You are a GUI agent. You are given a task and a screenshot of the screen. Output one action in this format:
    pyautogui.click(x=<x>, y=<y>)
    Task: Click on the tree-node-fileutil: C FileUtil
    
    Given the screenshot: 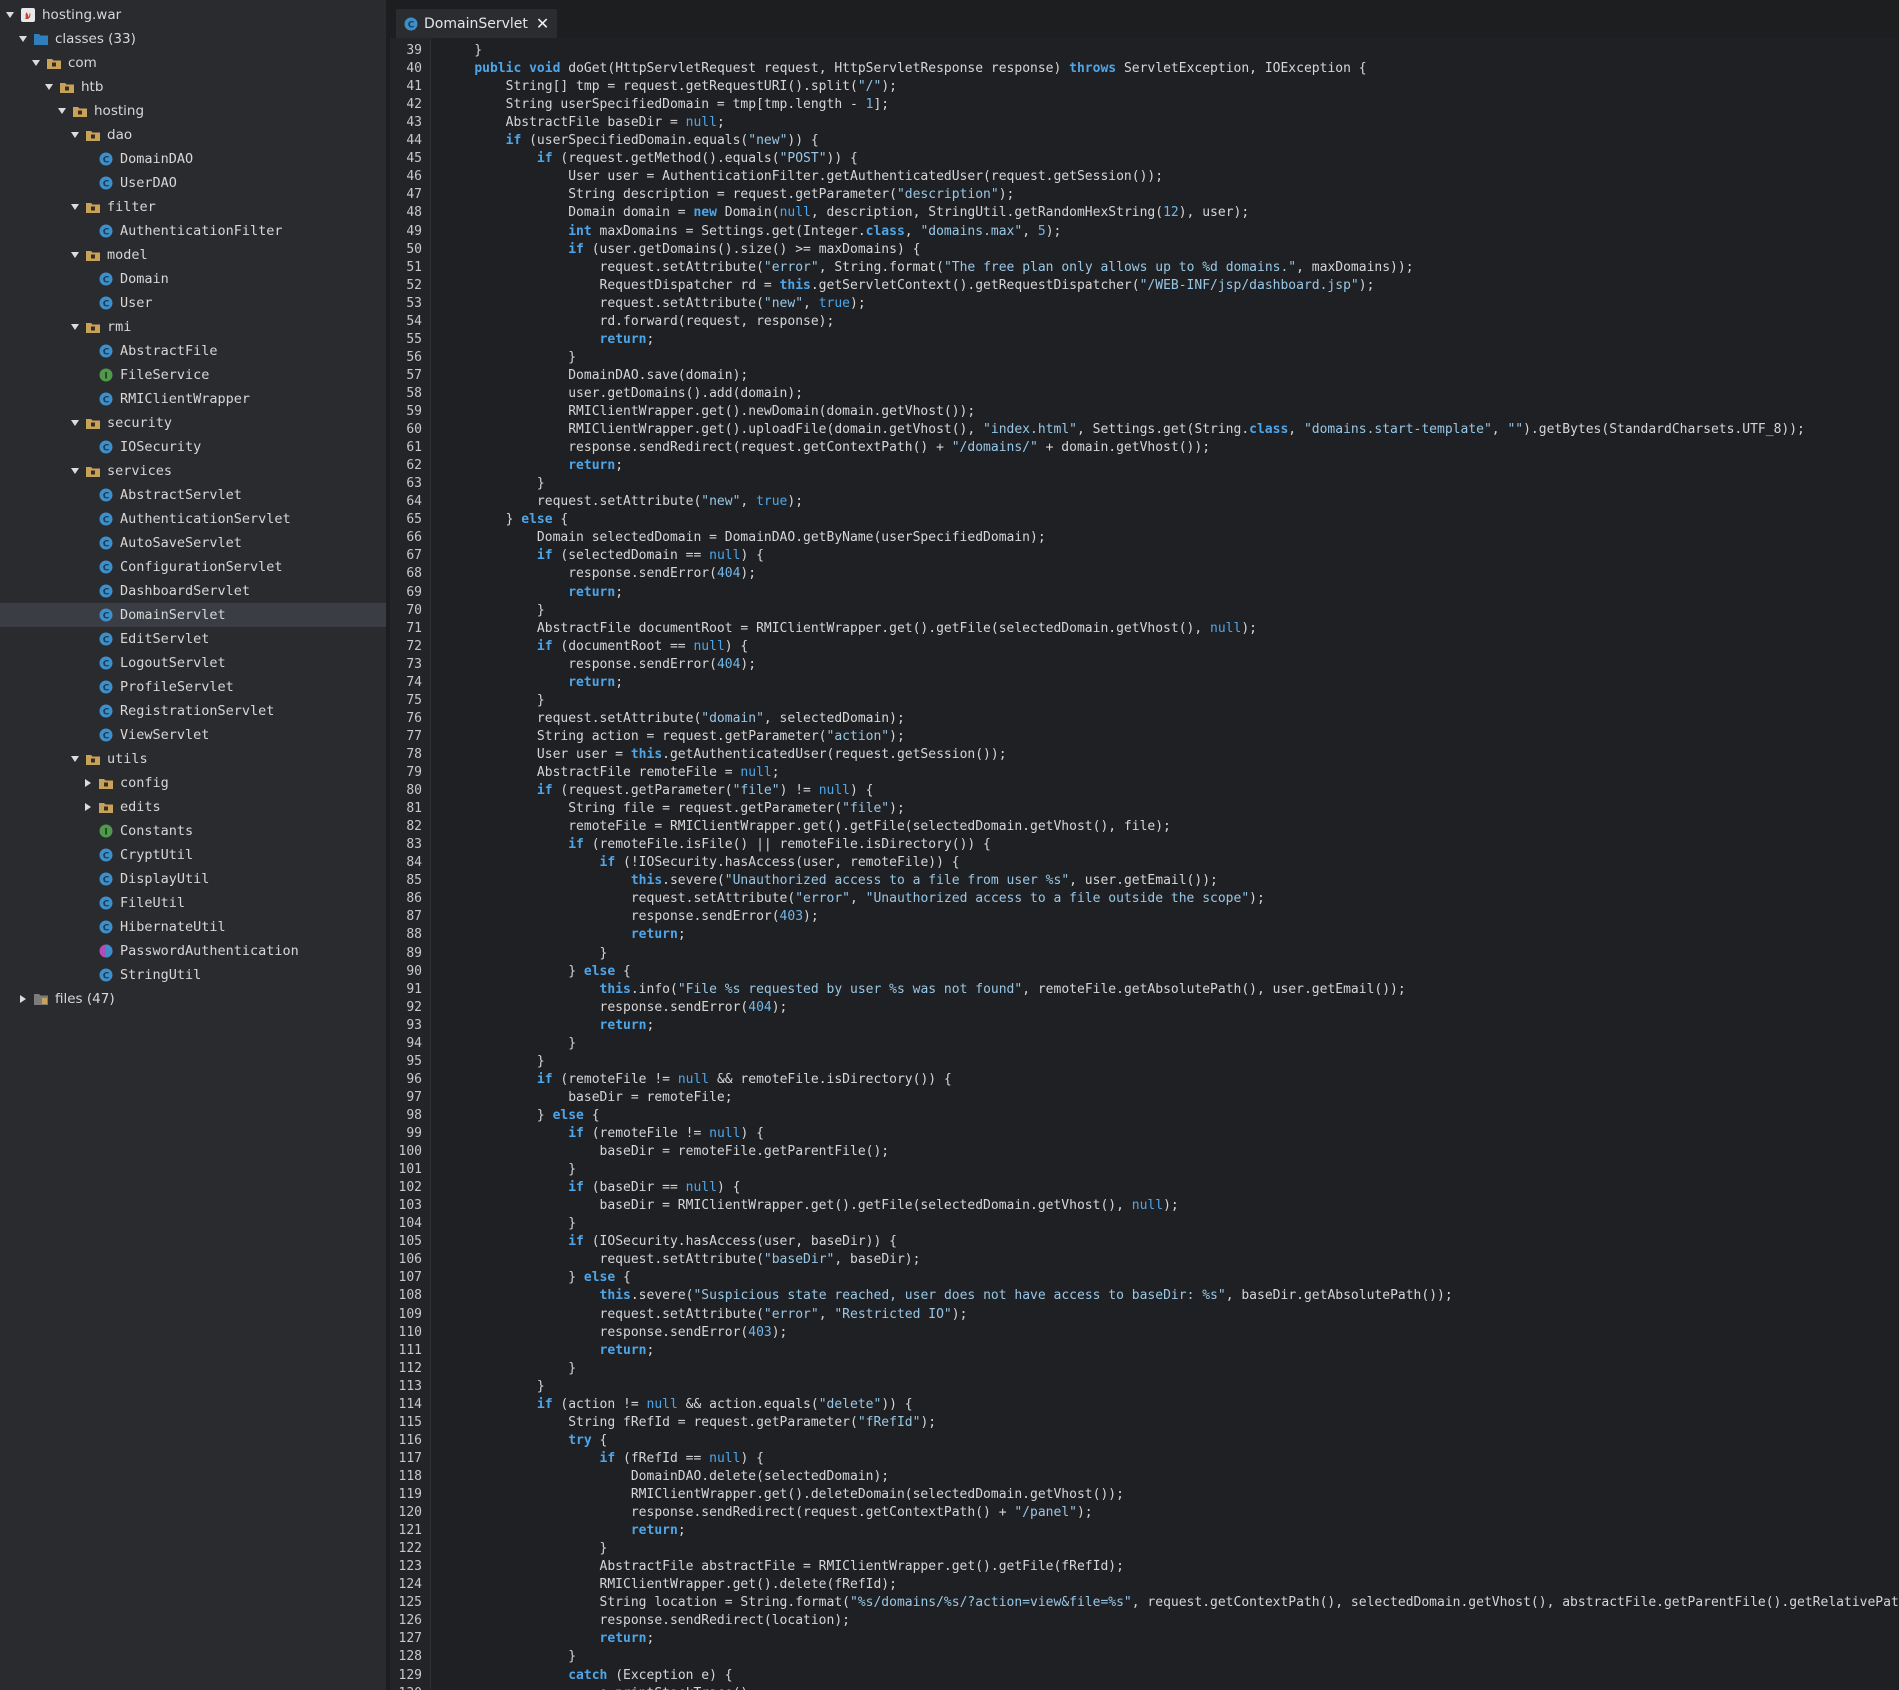 What is the action you would take?
    pyautogui.click(x=193, y=903)
    